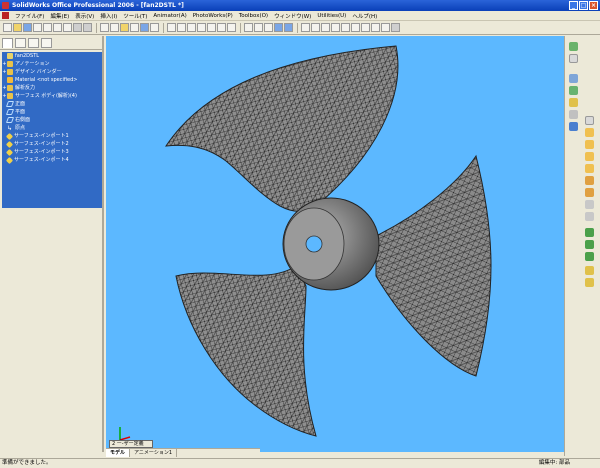  Describe the element at coordinates (67, 27) in the screenshot. I see `paste-icon` at that location.